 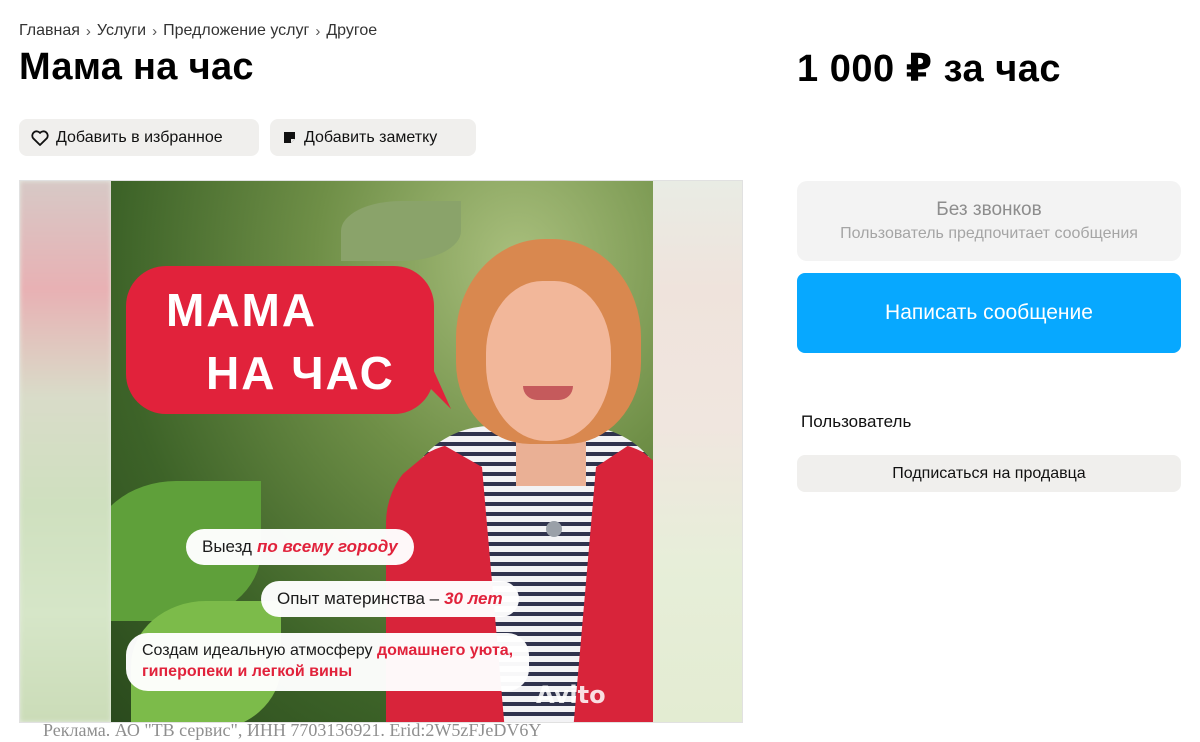 I want to click on write-message-button: Написать сообщение, so click(x=989, y=313).